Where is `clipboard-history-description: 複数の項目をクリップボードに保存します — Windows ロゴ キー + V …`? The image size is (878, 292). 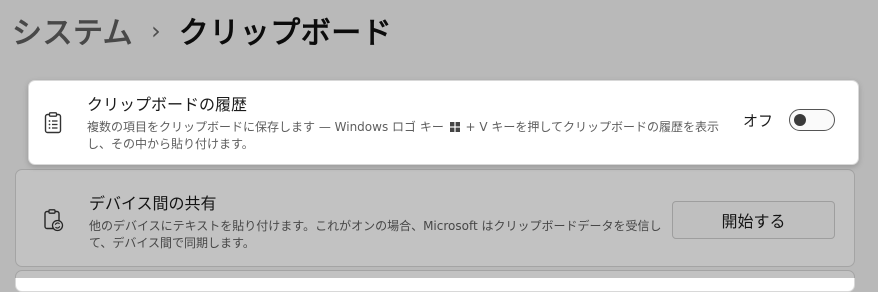
clipboard-history-description: 複数の項目をクリップボードに保存します — Windows ロゴ キー + V … is located at coordinates (412, 136).